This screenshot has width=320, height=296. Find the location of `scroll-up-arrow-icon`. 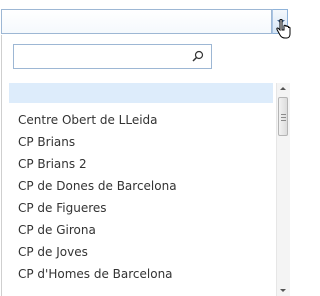

scroll-up-arrow-icon is located at coordinates (283, 88).